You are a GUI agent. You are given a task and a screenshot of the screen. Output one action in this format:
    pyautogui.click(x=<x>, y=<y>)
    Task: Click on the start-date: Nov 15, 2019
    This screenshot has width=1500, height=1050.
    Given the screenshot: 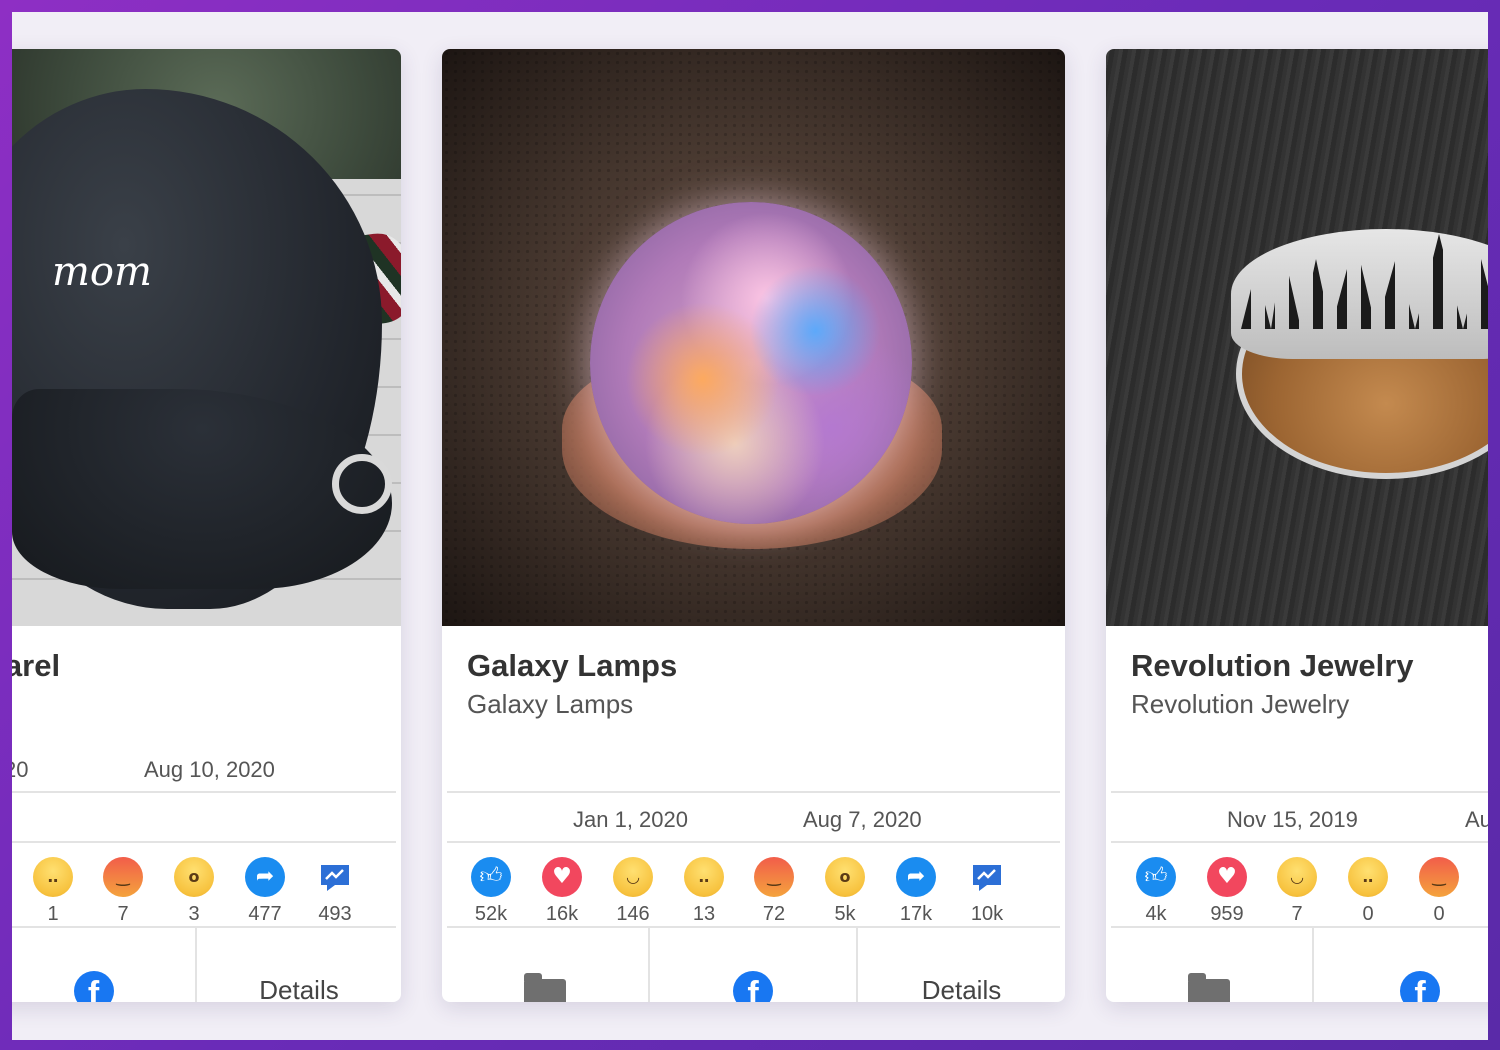 What is the action you would take?
    pyautogui.click(x=1292, y=819)
    